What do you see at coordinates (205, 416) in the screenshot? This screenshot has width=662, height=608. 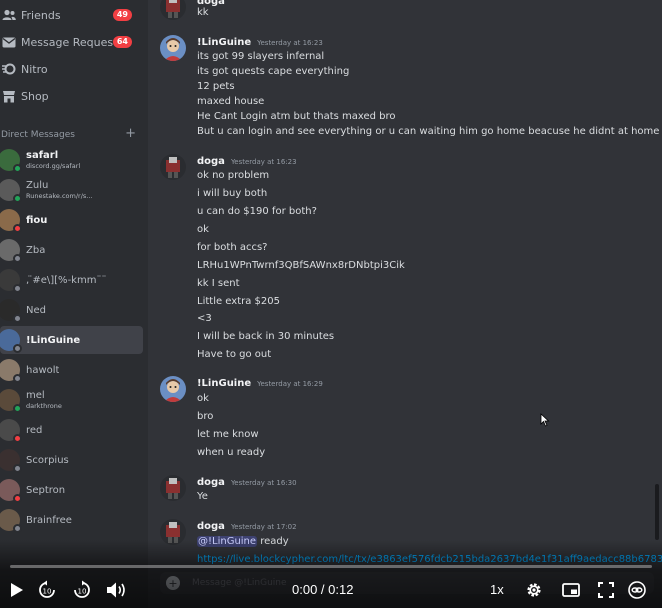 I see `message-text: bro` at bounding box center [205, 416].